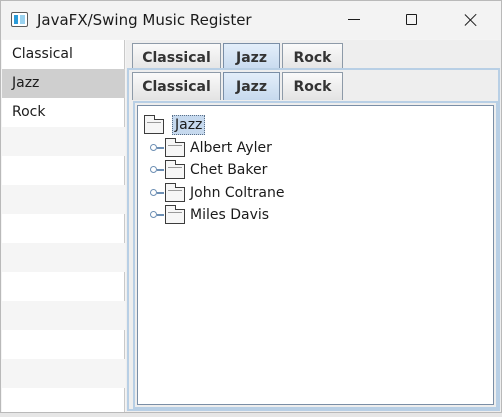  What do you see at coordinates (19, 19) in the screenshot?
I see `app-icon` at bounding box center [19, 19].